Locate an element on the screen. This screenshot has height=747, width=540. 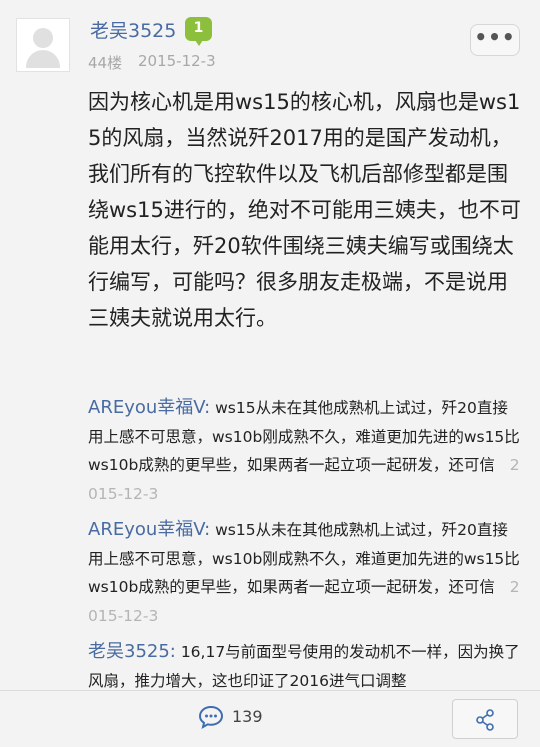
comment-count: 139 is located at coordinates (247, 716).